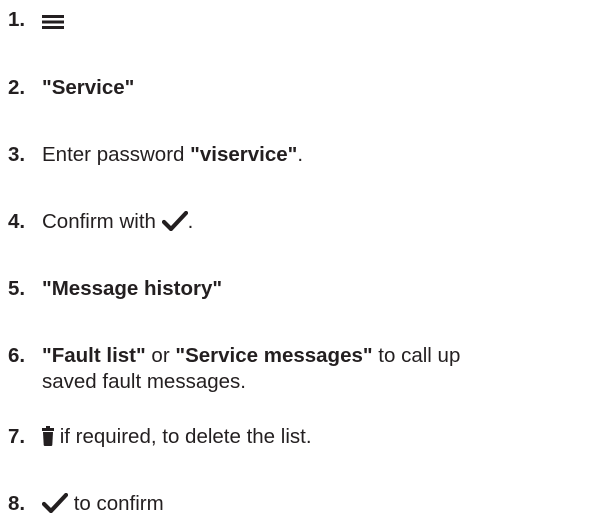 This screenshot has height=514, width=600. I want to click on menu-icon, so click(53, 21).